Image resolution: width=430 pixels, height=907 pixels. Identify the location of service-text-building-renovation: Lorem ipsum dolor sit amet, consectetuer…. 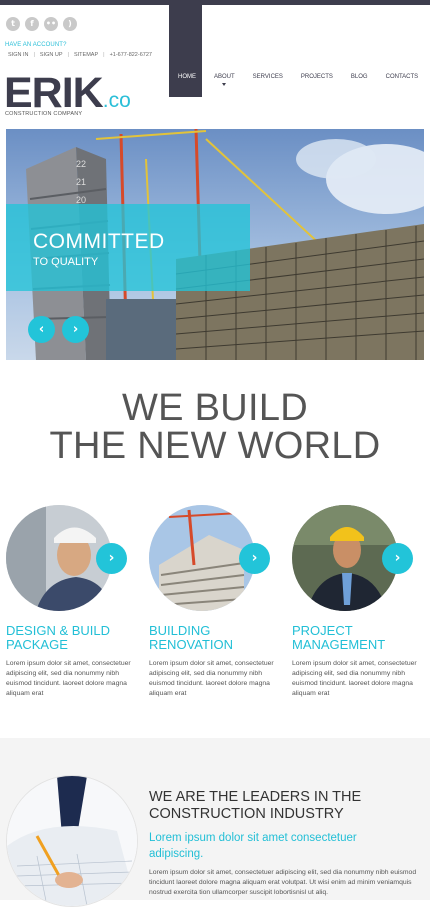
(211, 678).